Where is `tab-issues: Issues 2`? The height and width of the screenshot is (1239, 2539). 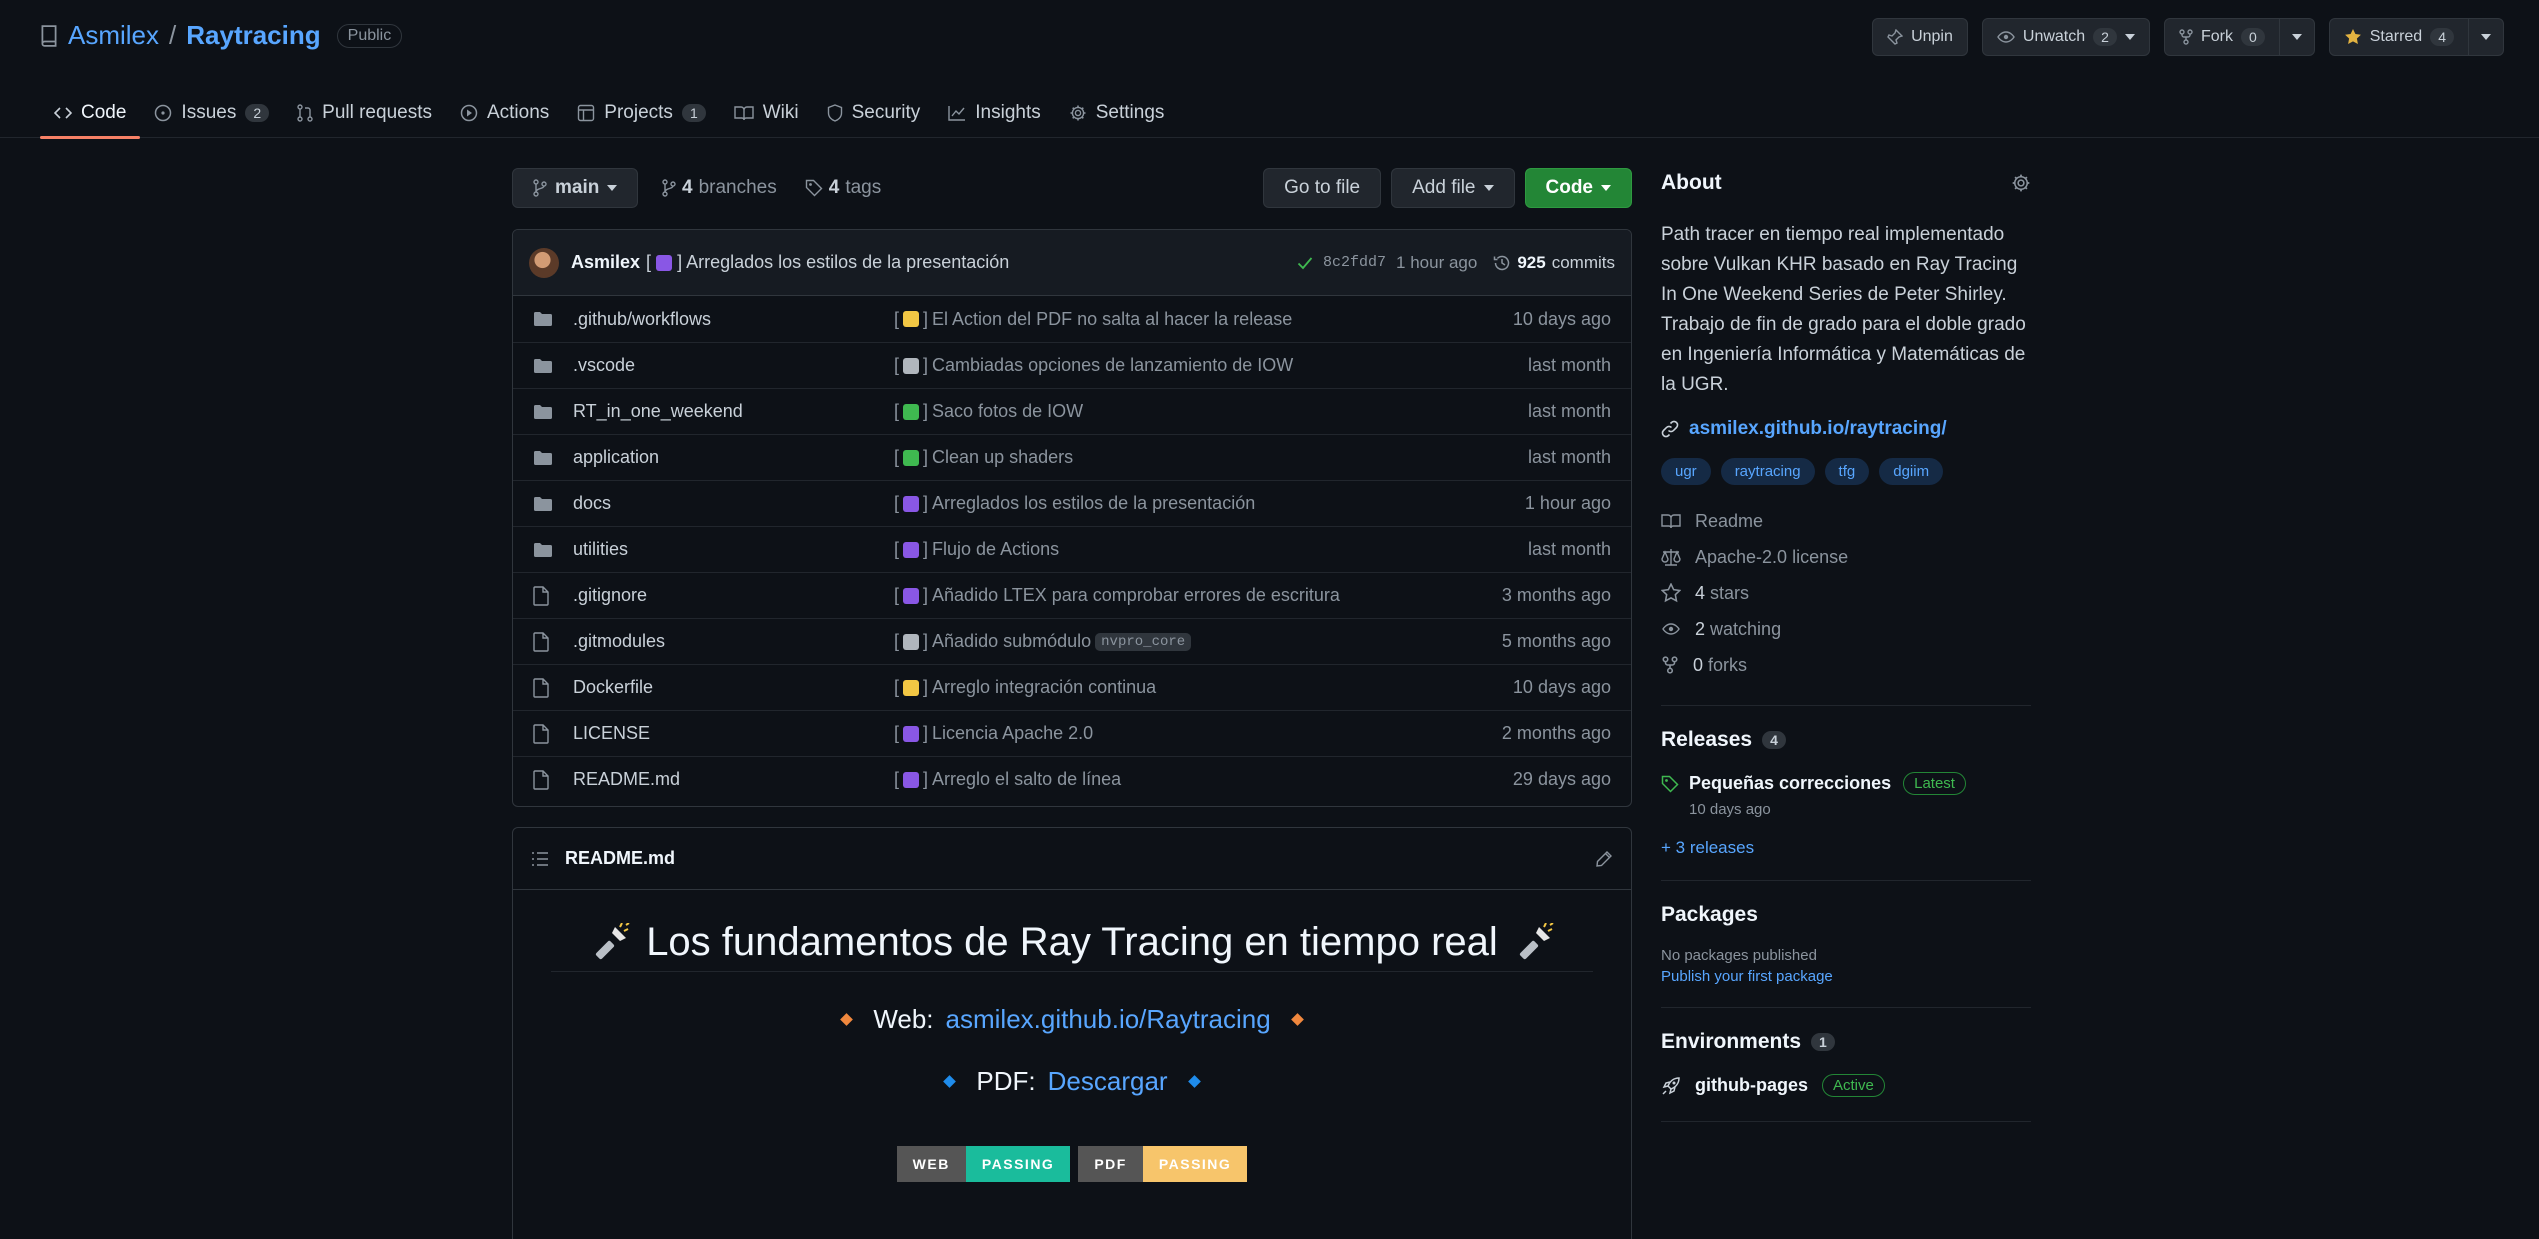
tab-issues: Issues 2 is located at coordinates (211, 113).